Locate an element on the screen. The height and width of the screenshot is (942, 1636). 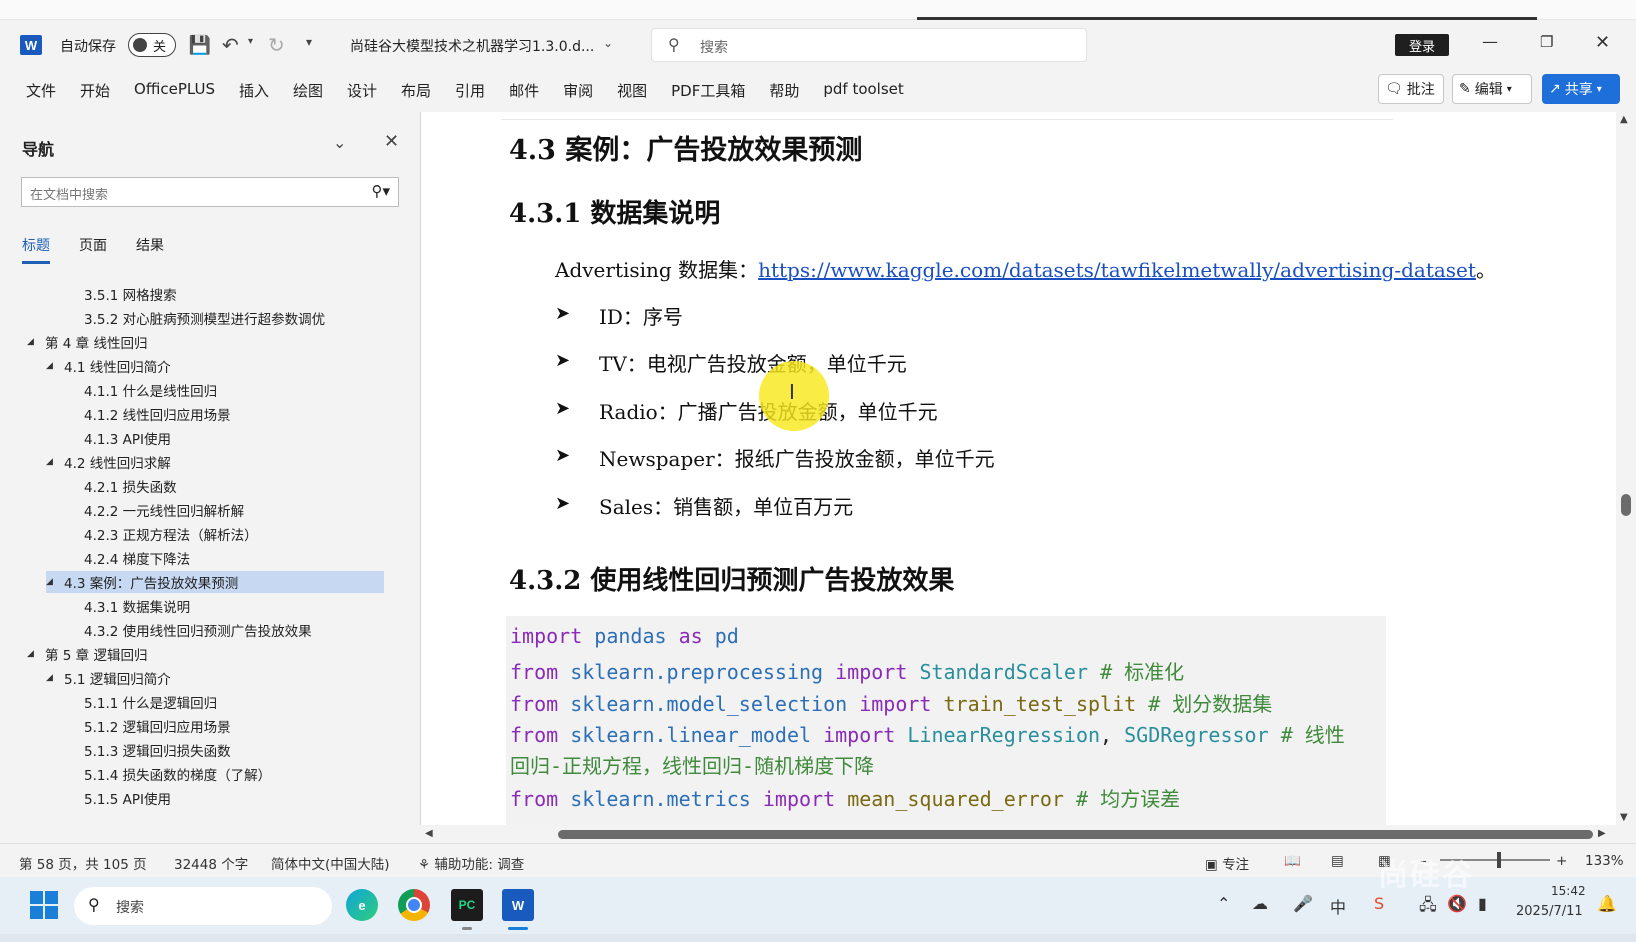
scroll-up-arrow-icon: ▲ is located at coordinates (1624, 119).